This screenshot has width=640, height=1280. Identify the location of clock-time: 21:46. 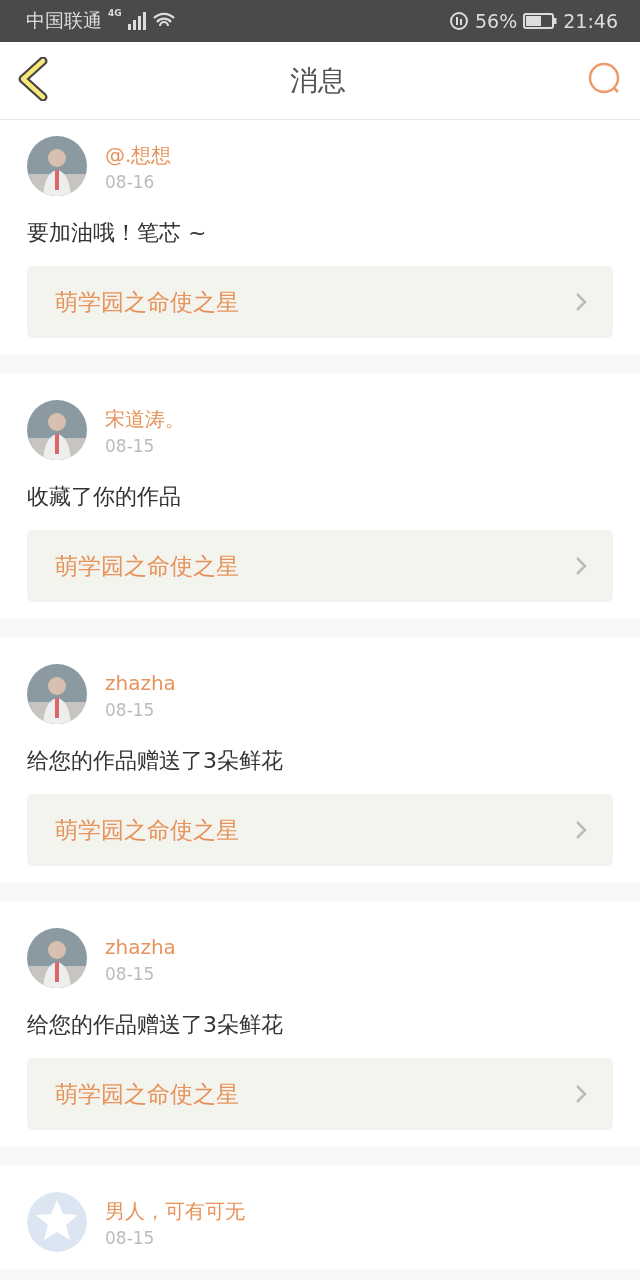
(590, 21).